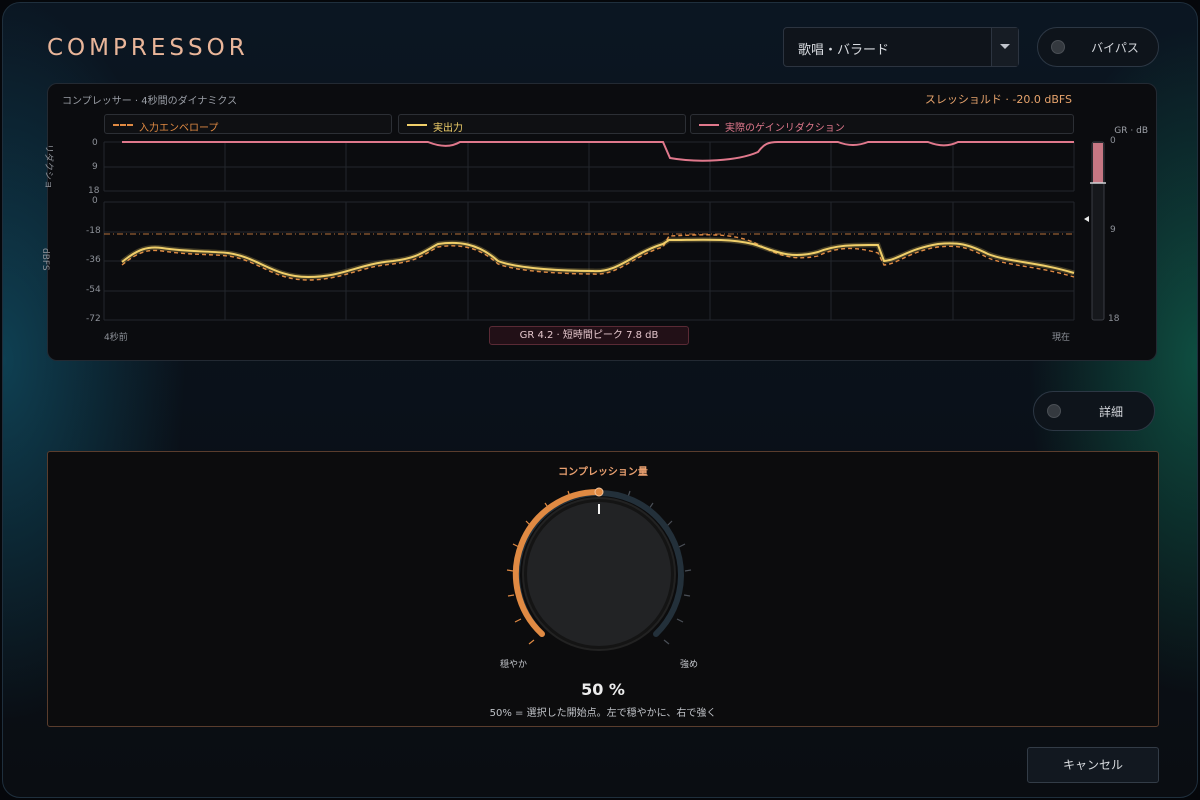  Describe the element at coordinates (599, 492) in the screenshot. I see `knob-value-dot` at that location.